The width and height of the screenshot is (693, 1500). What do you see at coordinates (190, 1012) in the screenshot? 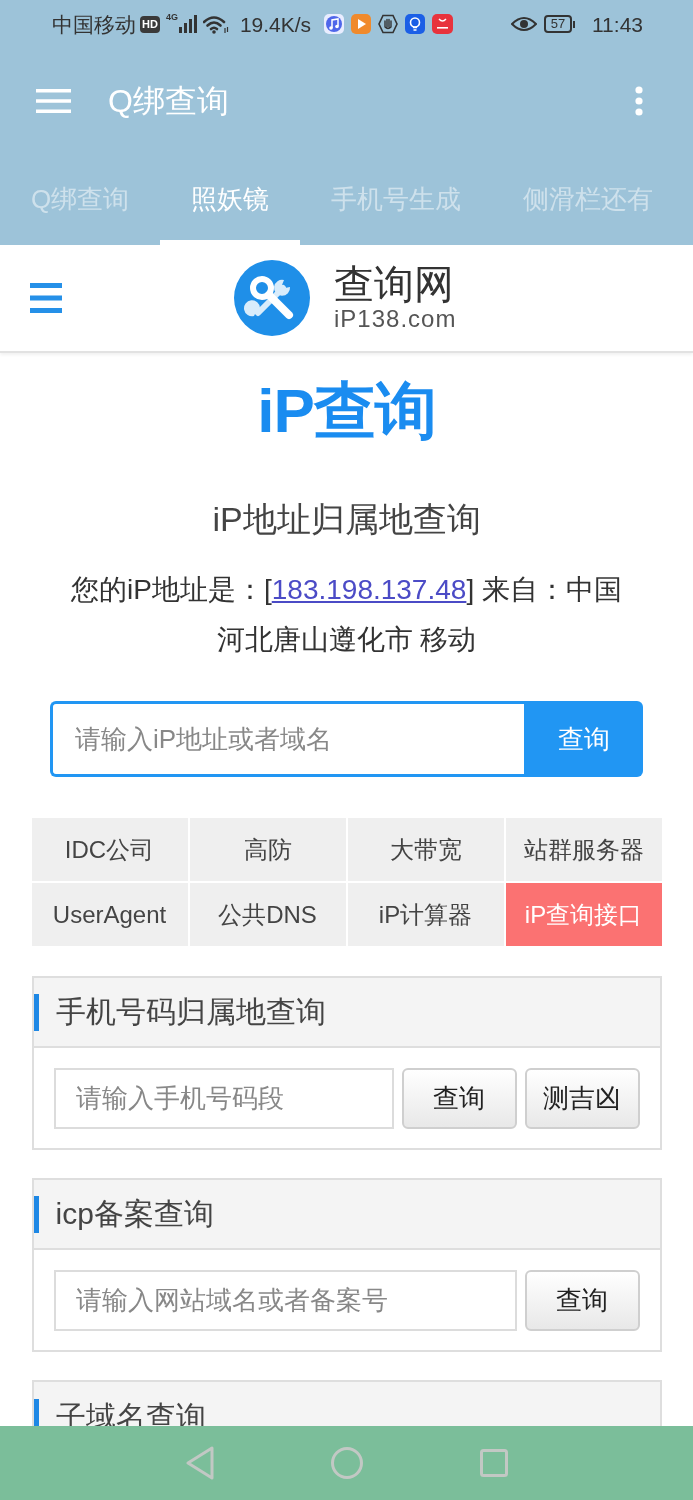
I see `panel-title: 手机号码归属地查询` at bounding box center [190, 1012].